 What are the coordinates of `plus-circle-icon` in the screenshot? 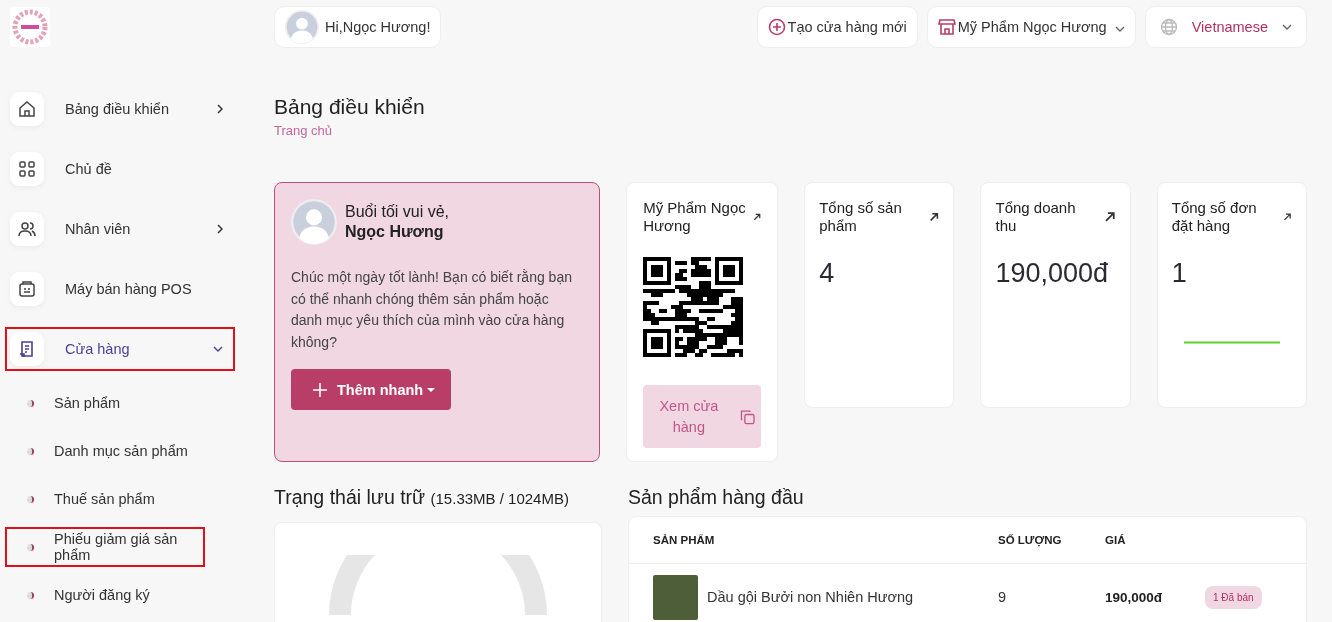 It's located at (776, 27).